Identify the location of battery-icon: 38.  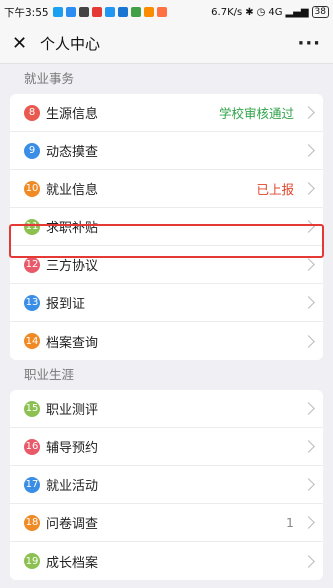
(320, 12).